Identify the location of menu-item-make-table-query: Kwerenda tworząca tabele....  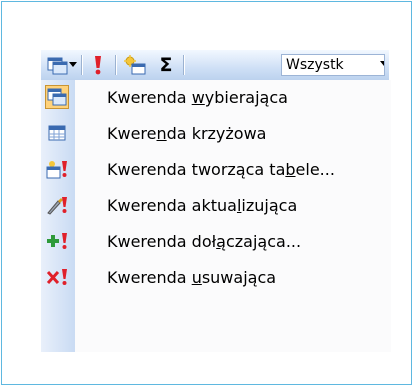
(216, 170).